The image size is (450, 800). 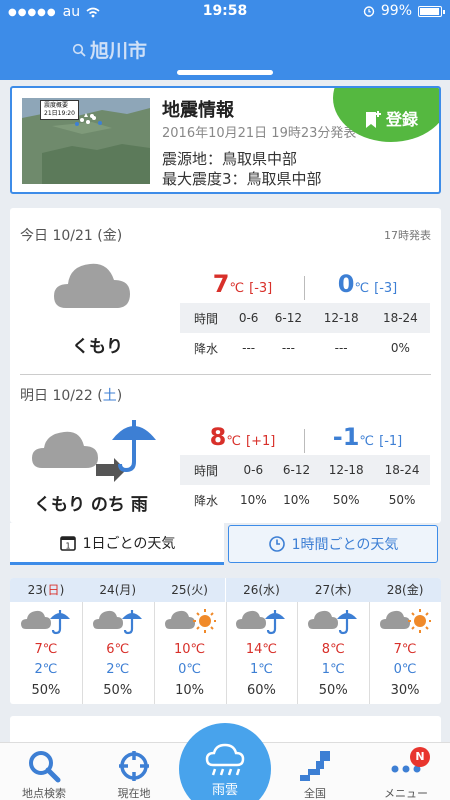 What do you see at coordinates (261, 441) in the screenshot?
I see `tomorrow-high-diff: [+1]` at bounding box center [261, 441].